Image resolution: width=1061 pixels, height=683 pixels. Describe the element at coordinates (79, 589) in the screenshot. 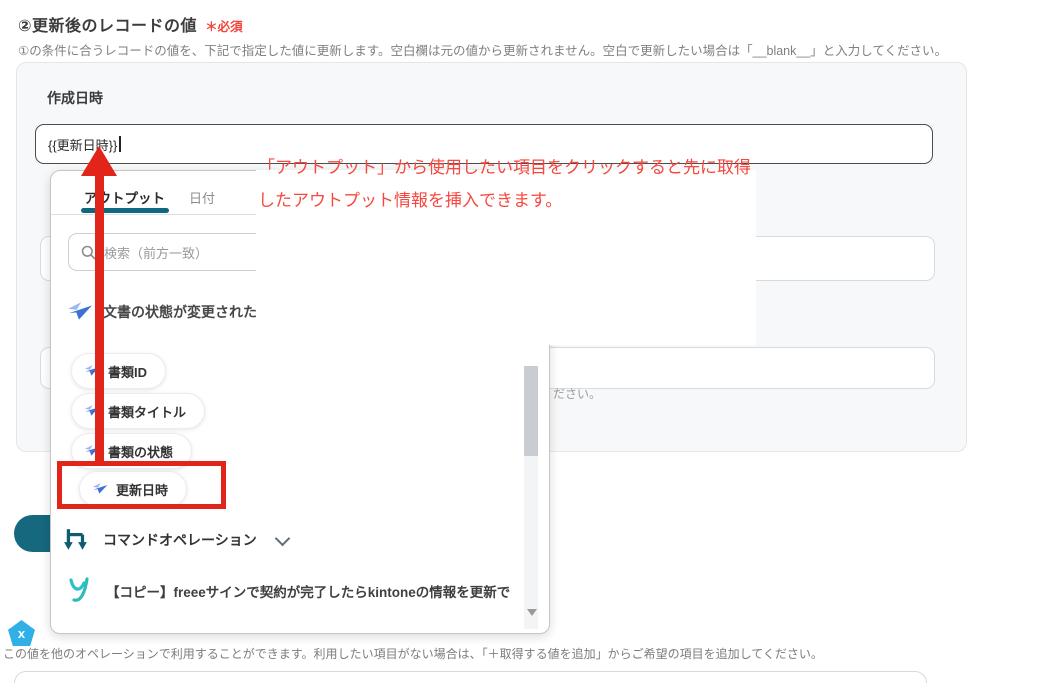

I see `yoom-logo-icon` at that location.